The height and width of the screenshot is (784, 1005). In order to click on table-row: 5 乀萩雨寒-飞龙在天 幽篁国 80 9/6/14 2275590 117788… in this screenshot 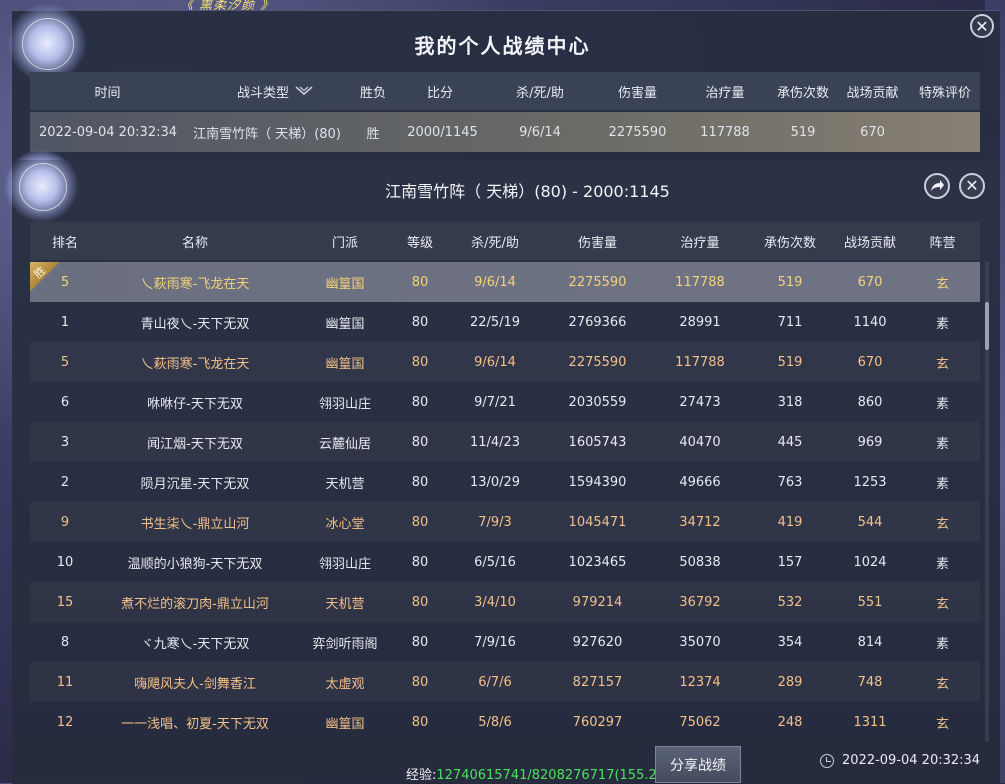, I will do `click(505, 362)`.